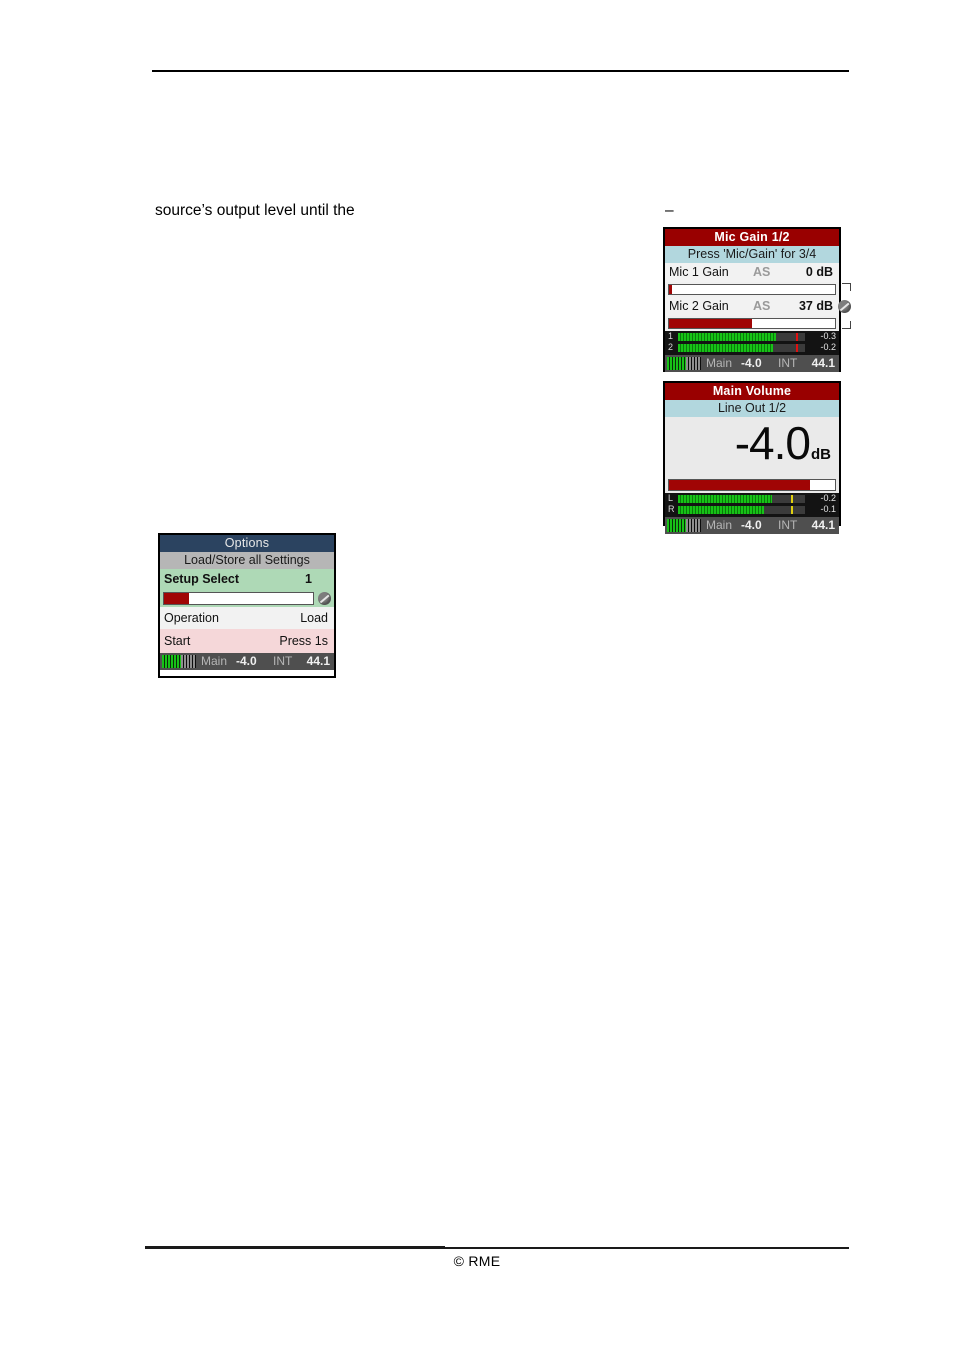 This screenshot has height=1350, width=954. What do you see at coordinates (308, 579) in the screenshot?
I see `setup-select-value: 1` at bounding box center [308, 579].